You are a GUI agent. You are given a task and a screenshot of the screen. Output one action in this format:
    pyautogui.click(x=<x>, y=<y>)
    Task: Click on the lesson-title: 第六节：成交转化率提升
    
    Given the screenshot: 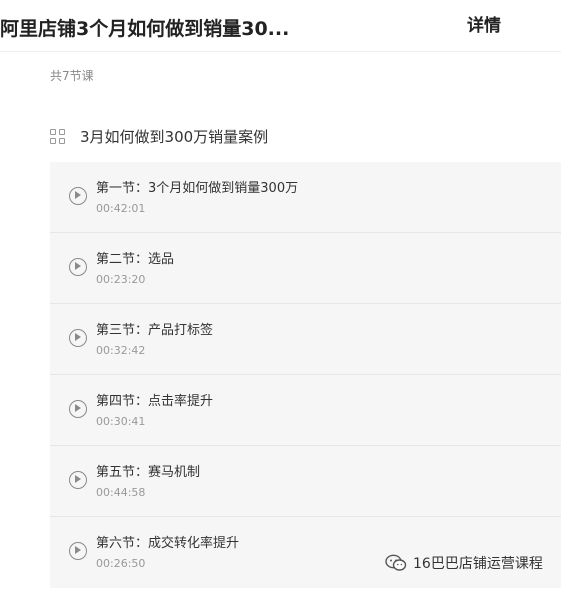 What is the action you would take?
    pyautogui.click(x=168, y=543)
    